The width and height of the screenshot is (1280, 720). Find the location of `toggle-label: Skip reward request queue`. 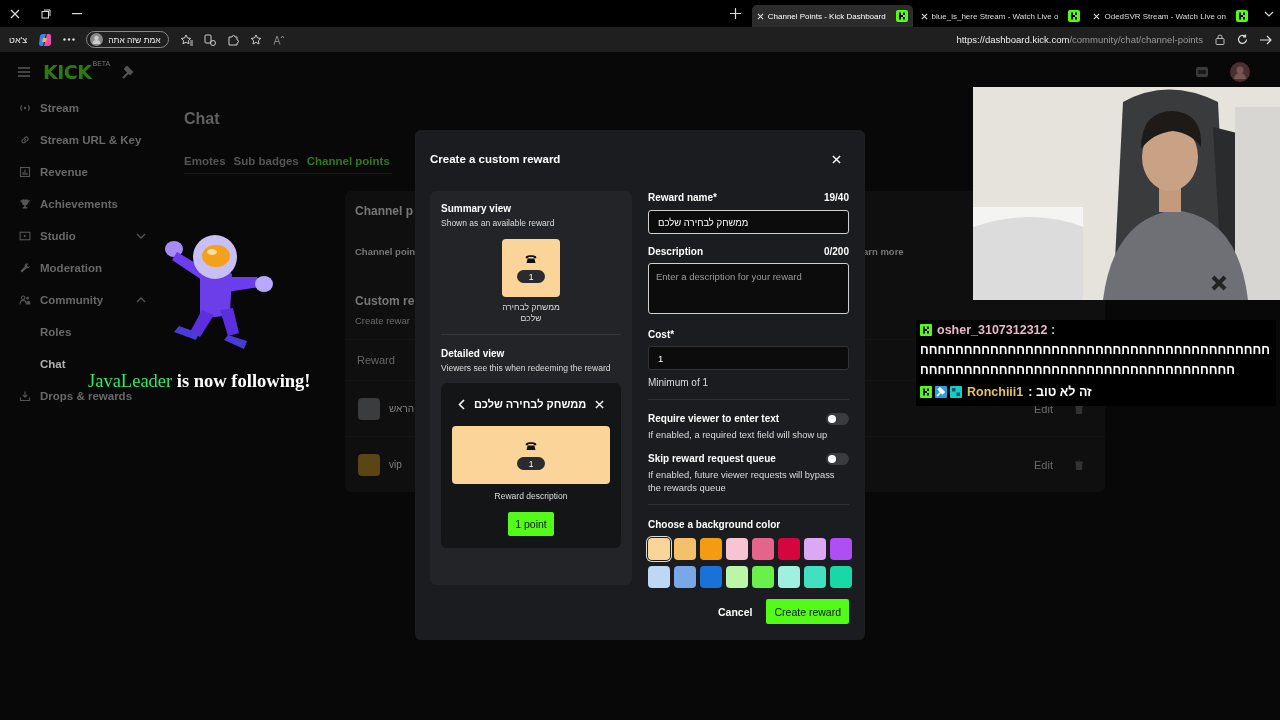

toggle-label: Skip reward request queue is located at coordinates (712, 458).